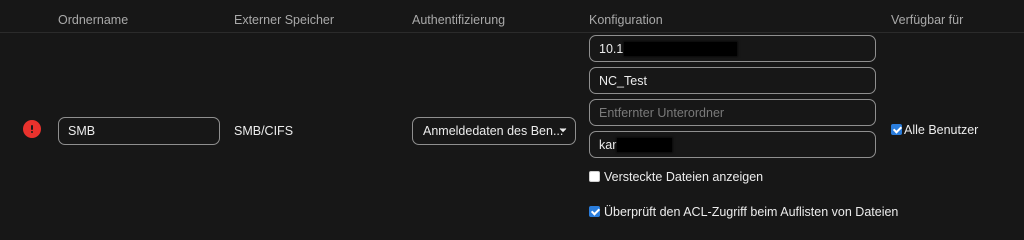 This screenshot has width=1024, height=240. What do you see at coordinates (82, 131) in the screenshot?
I see `folder-name-value: SMB` at bounding box center [82, 131].